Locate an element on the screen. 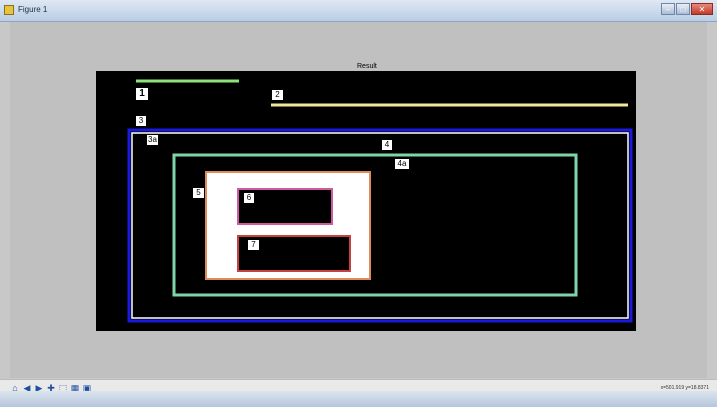  label-3: 3 is located at coordinates (141, 121).